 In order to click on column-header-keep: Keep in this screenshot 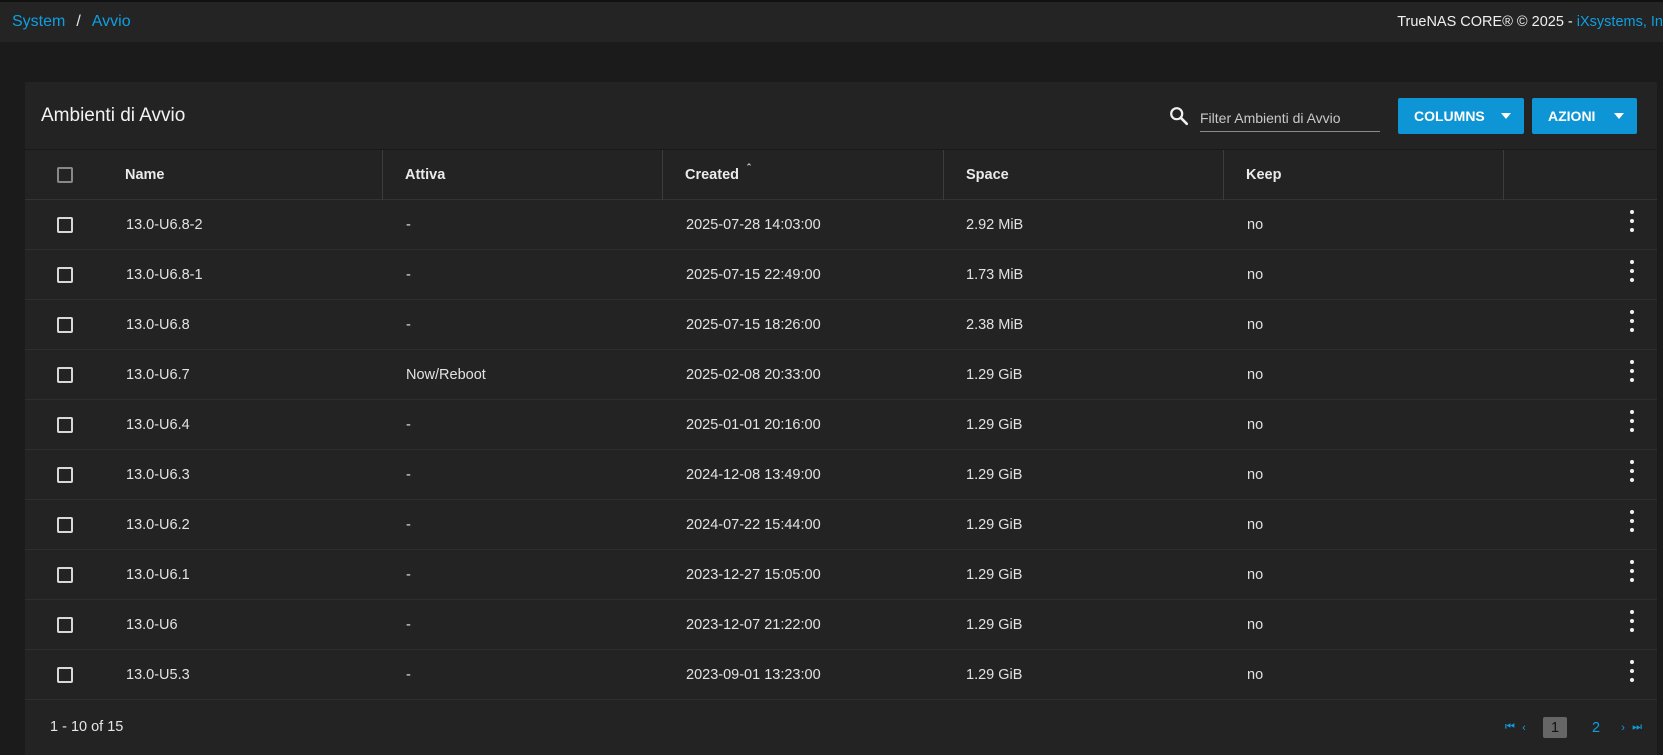, I will do `click(1364, 175)`.